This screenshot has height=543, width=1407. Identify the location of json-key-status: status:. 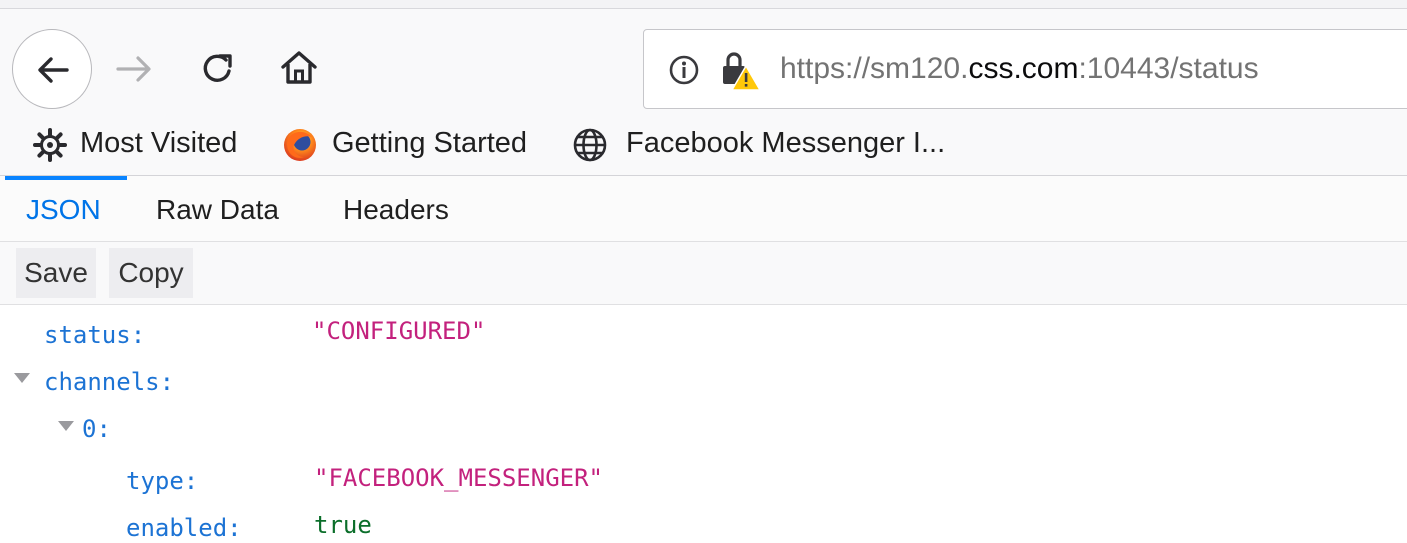
(95, 335).